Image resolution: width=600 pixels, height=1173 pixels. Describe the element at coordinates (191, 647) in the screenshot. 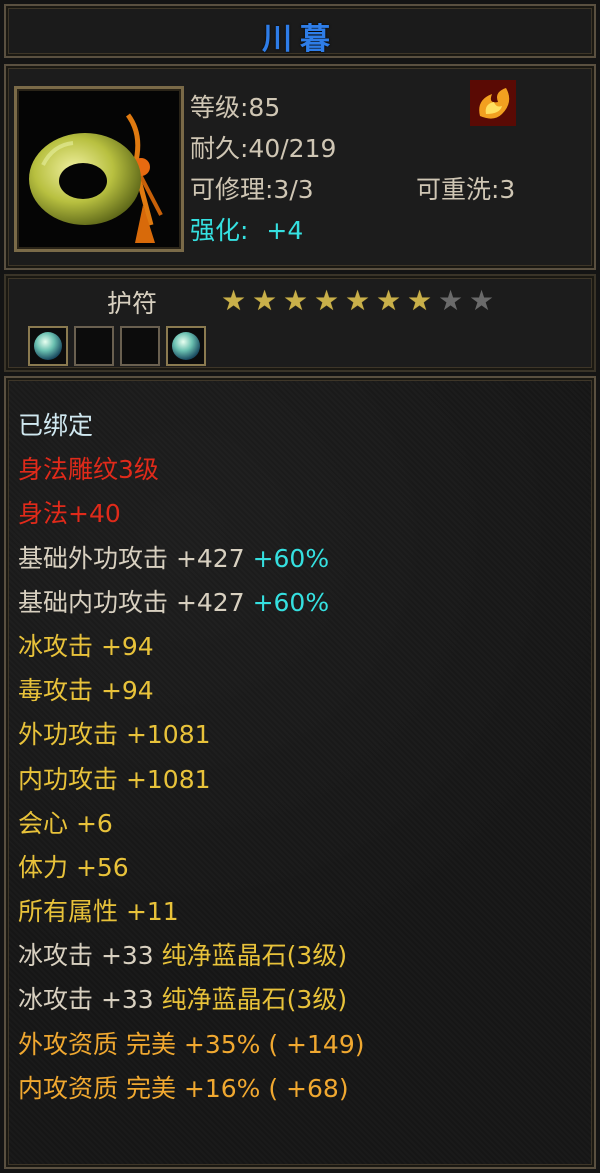

I see `attribute-row: 冰攻击 +94` at that location.